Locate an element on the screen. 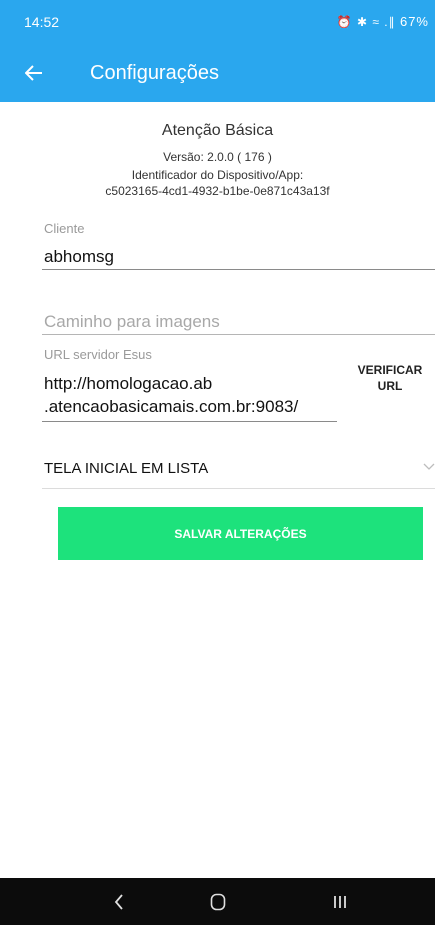  status-indicator-icons: ⏰ ✱ ≈ .∥ is located at coordinates (366, 22).